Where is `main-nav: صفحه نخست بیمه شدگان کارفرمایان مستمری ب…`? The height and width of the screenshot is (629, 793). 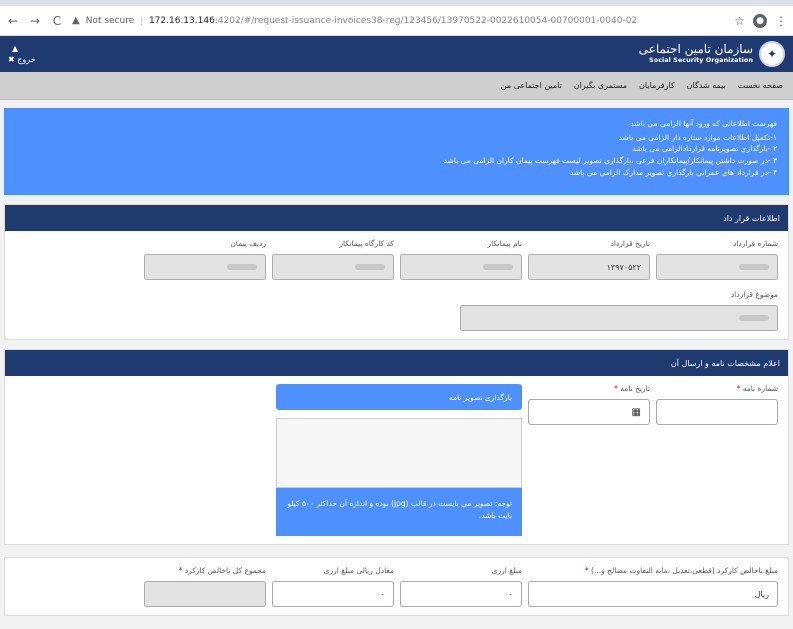 main-nav: صفحه نخست بیمه شدگان کارفرمایان مستمری ب… is located at coordinates (396, 86).